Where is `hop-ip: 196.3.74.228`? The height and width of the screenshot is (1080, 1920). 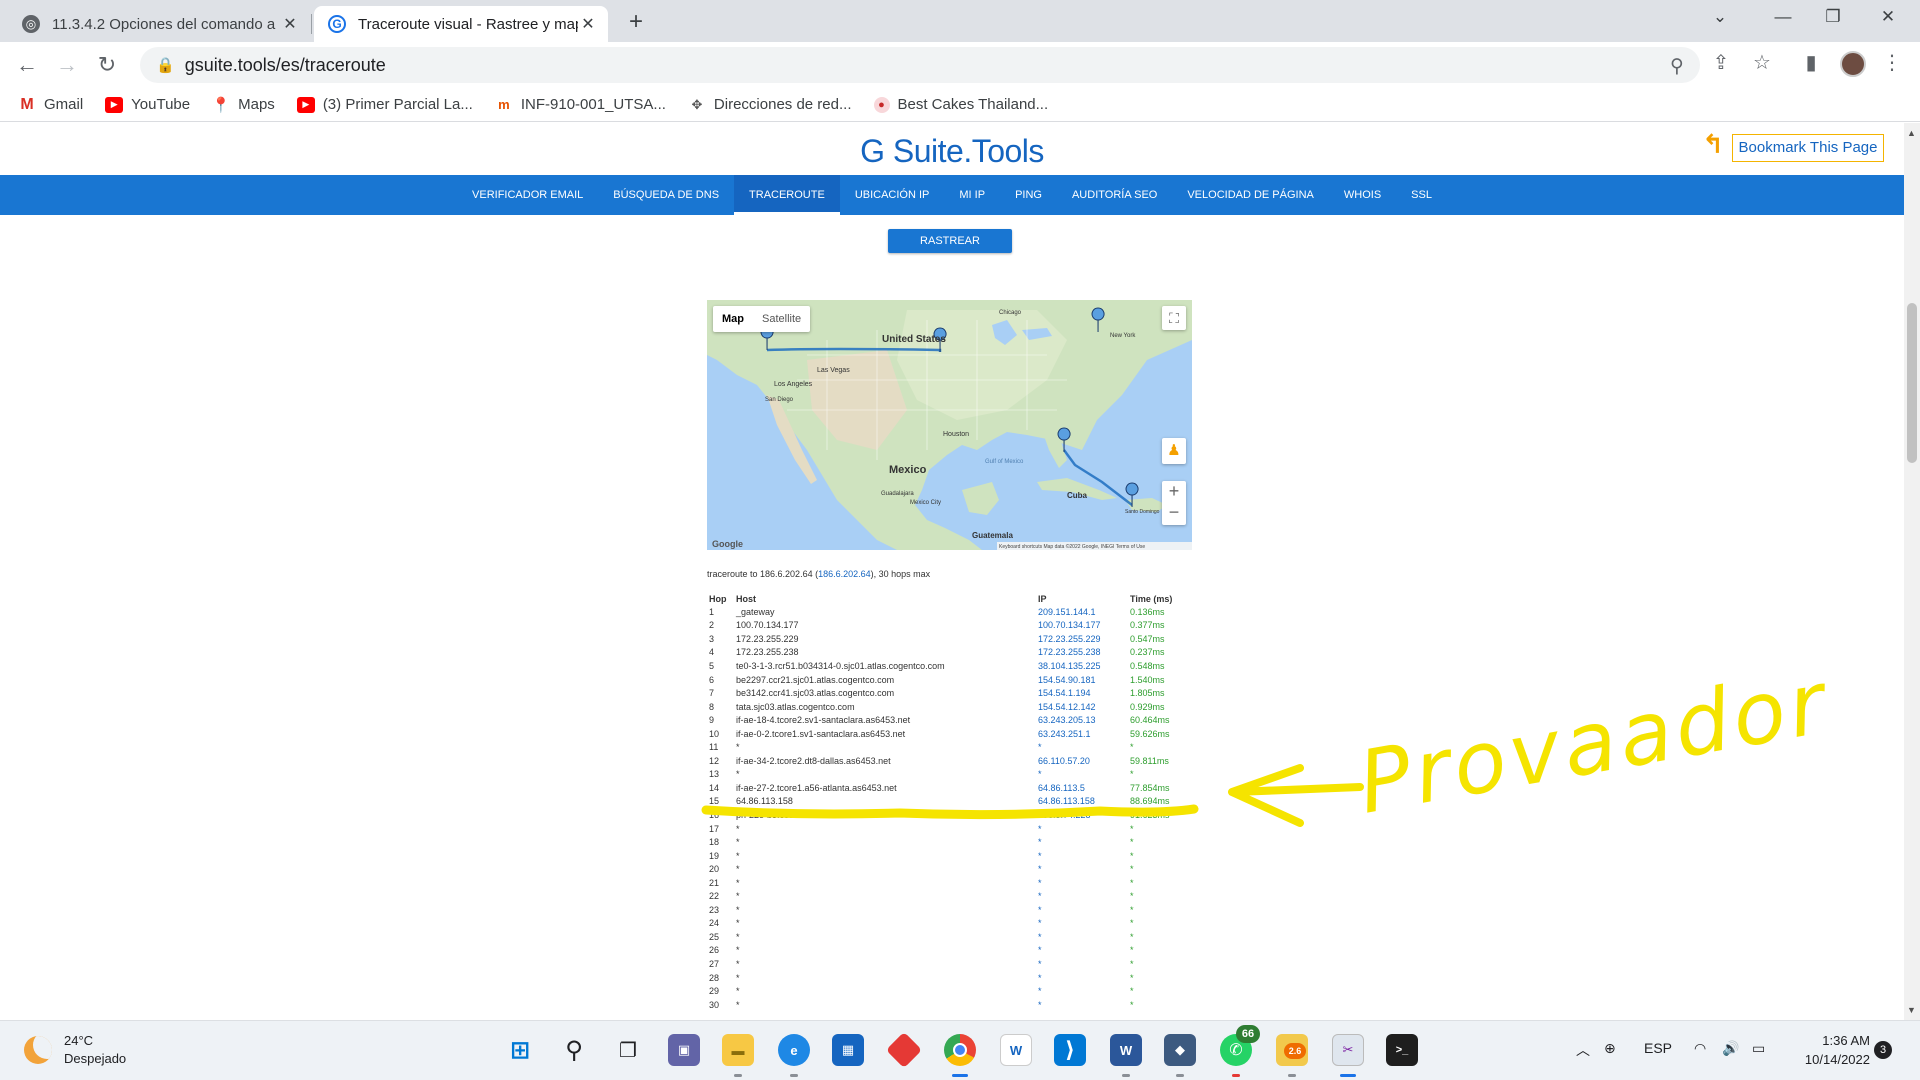 hop-ip: 196.3.74.228 is located at coordinates (1082, 815).